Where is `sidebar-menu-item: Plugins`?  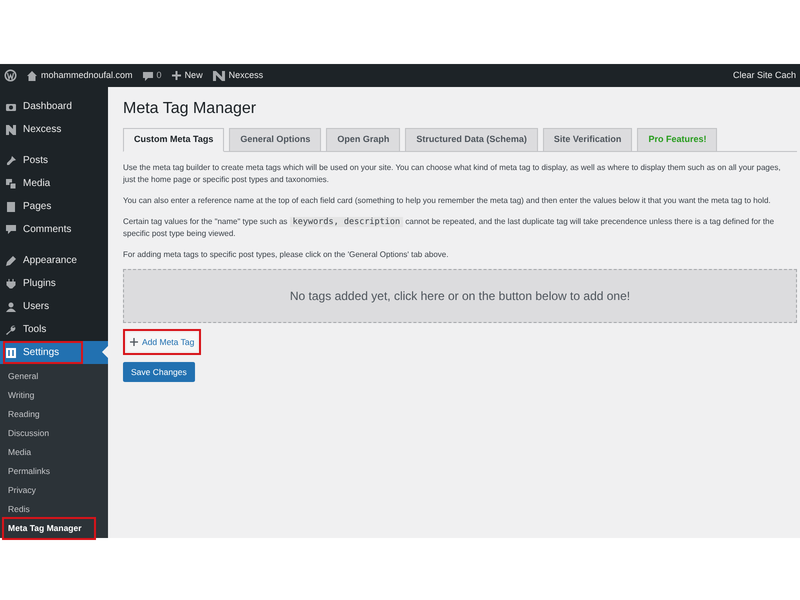
sidebar-menu-item: Plugins is located at coordinates (54, 283).